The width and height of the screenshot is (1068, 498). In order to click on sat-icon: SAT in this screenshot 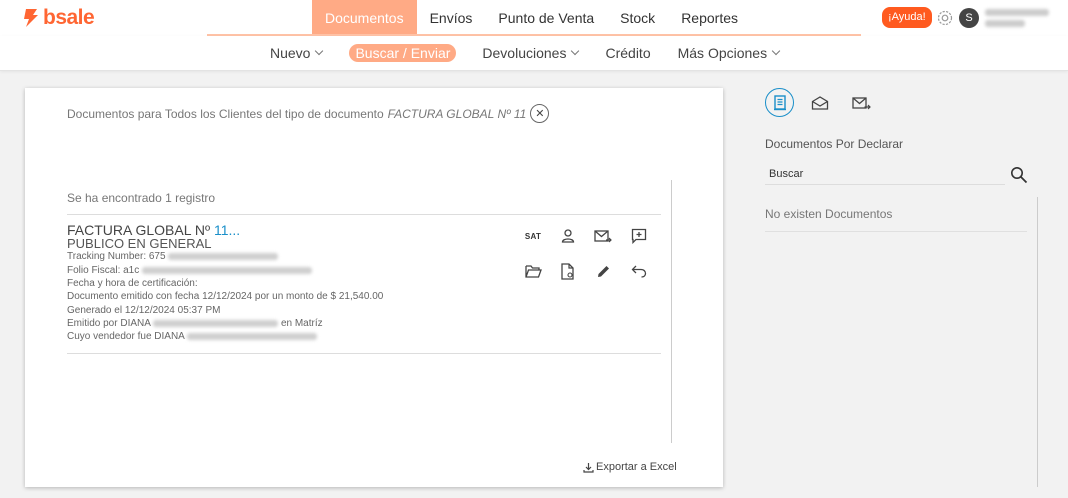, I will do `click(533, 236)`.